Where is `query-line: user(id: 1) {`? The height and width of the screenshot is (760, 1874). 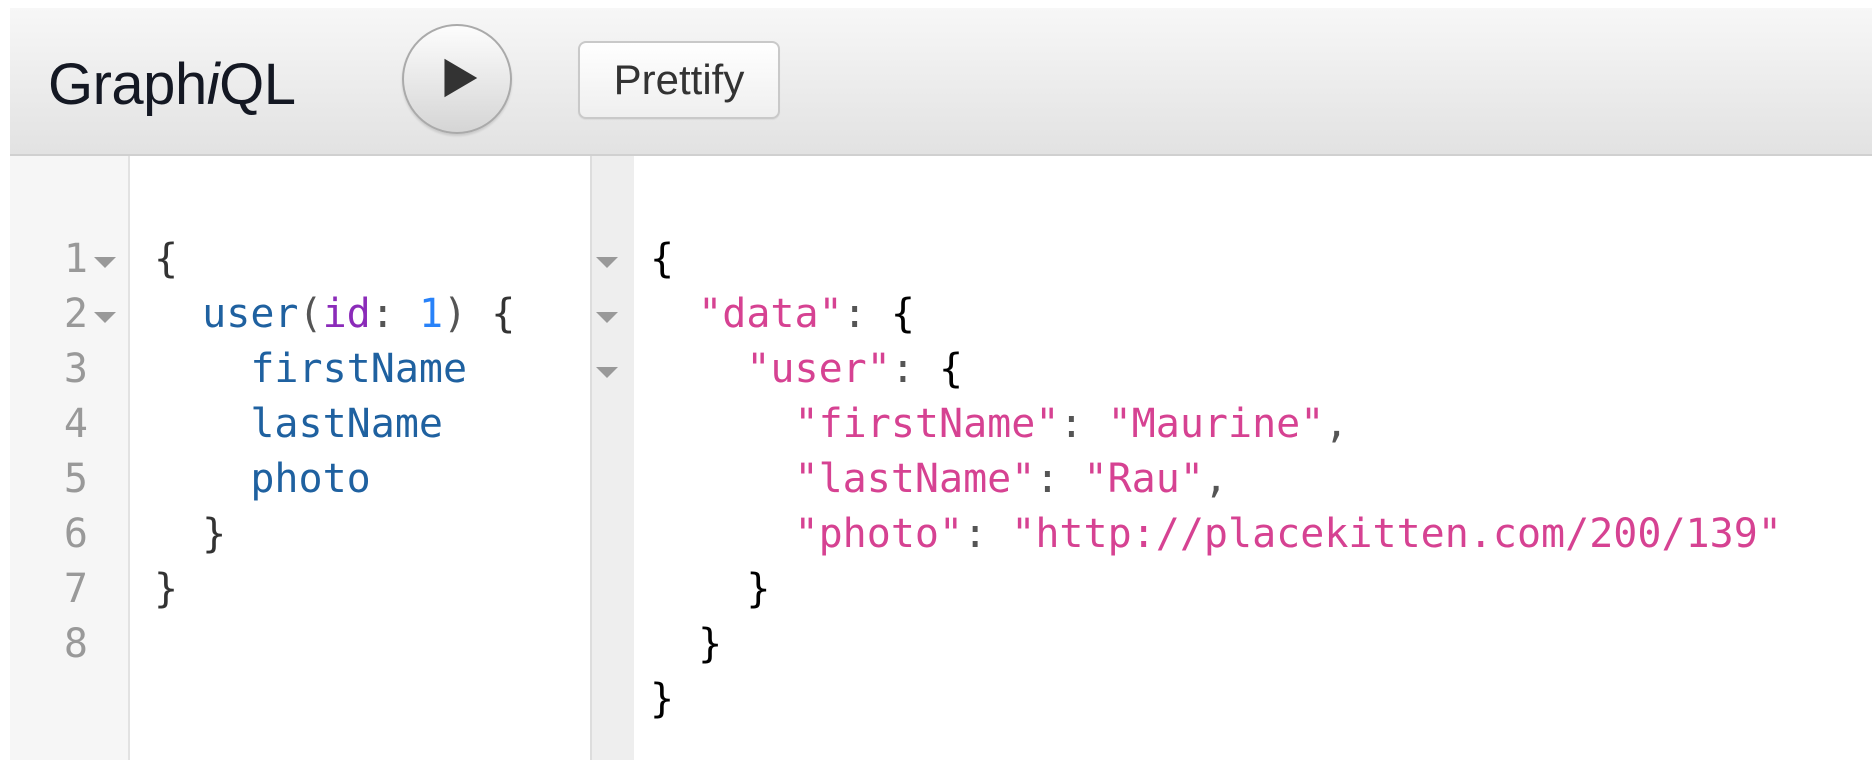 query-line: user(id: 1) { is located at coordinates (334, 314).